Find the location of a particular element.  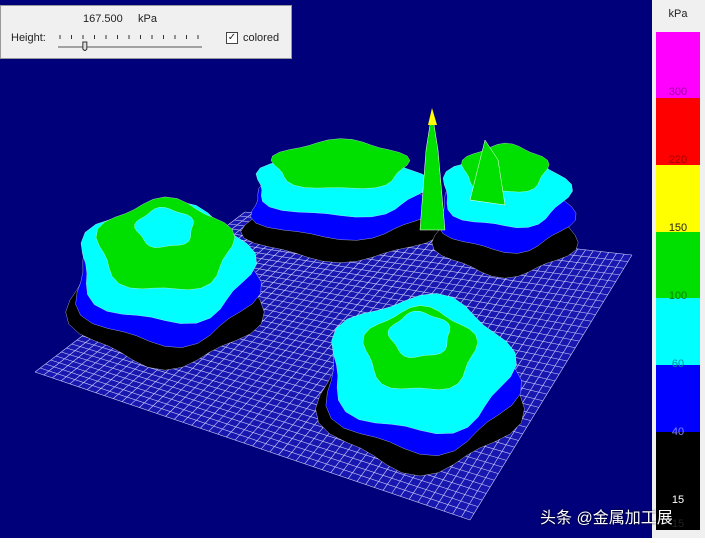

peak-spike is located at coordinates (432, 171).